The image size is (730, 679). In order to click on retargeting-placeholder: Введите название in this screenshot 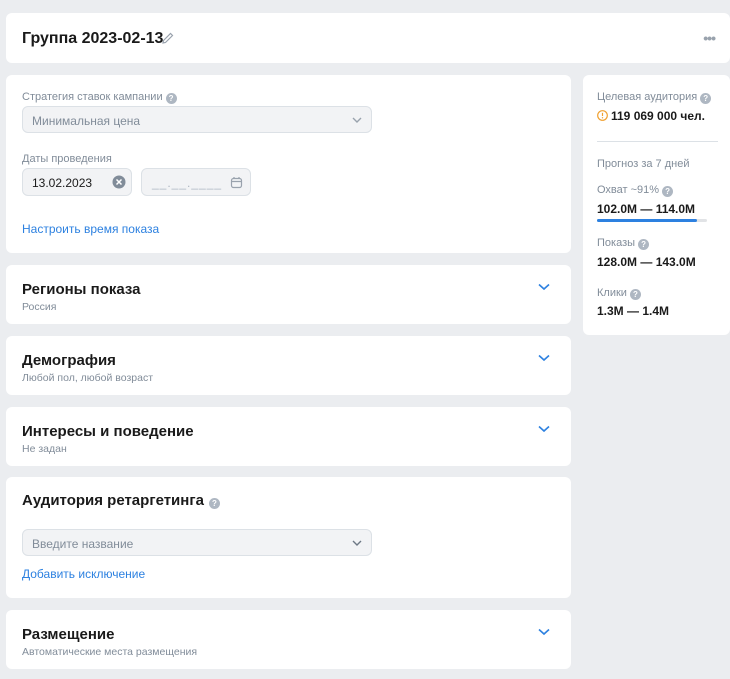, I will do `click(83, 544)`.